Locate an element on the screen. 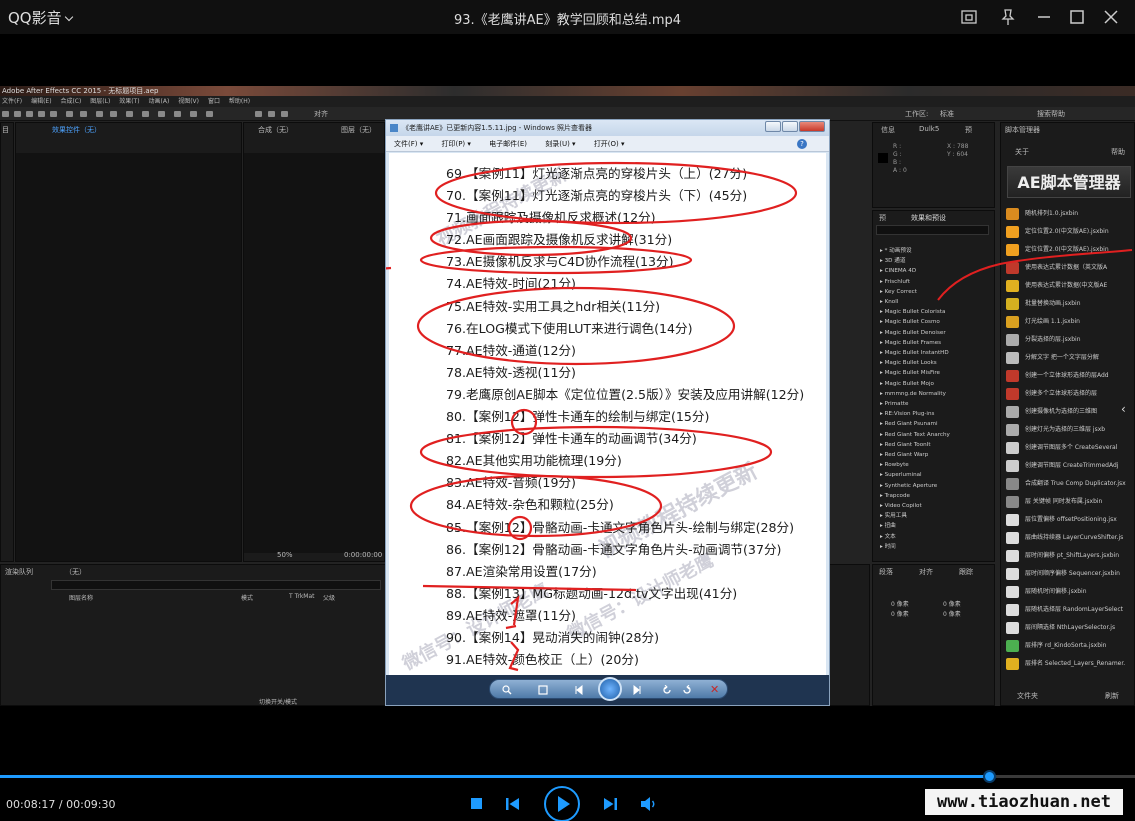  script-item: 创建调节图层 CreateTrimmedAdj is located at coordinates (1069, 466).